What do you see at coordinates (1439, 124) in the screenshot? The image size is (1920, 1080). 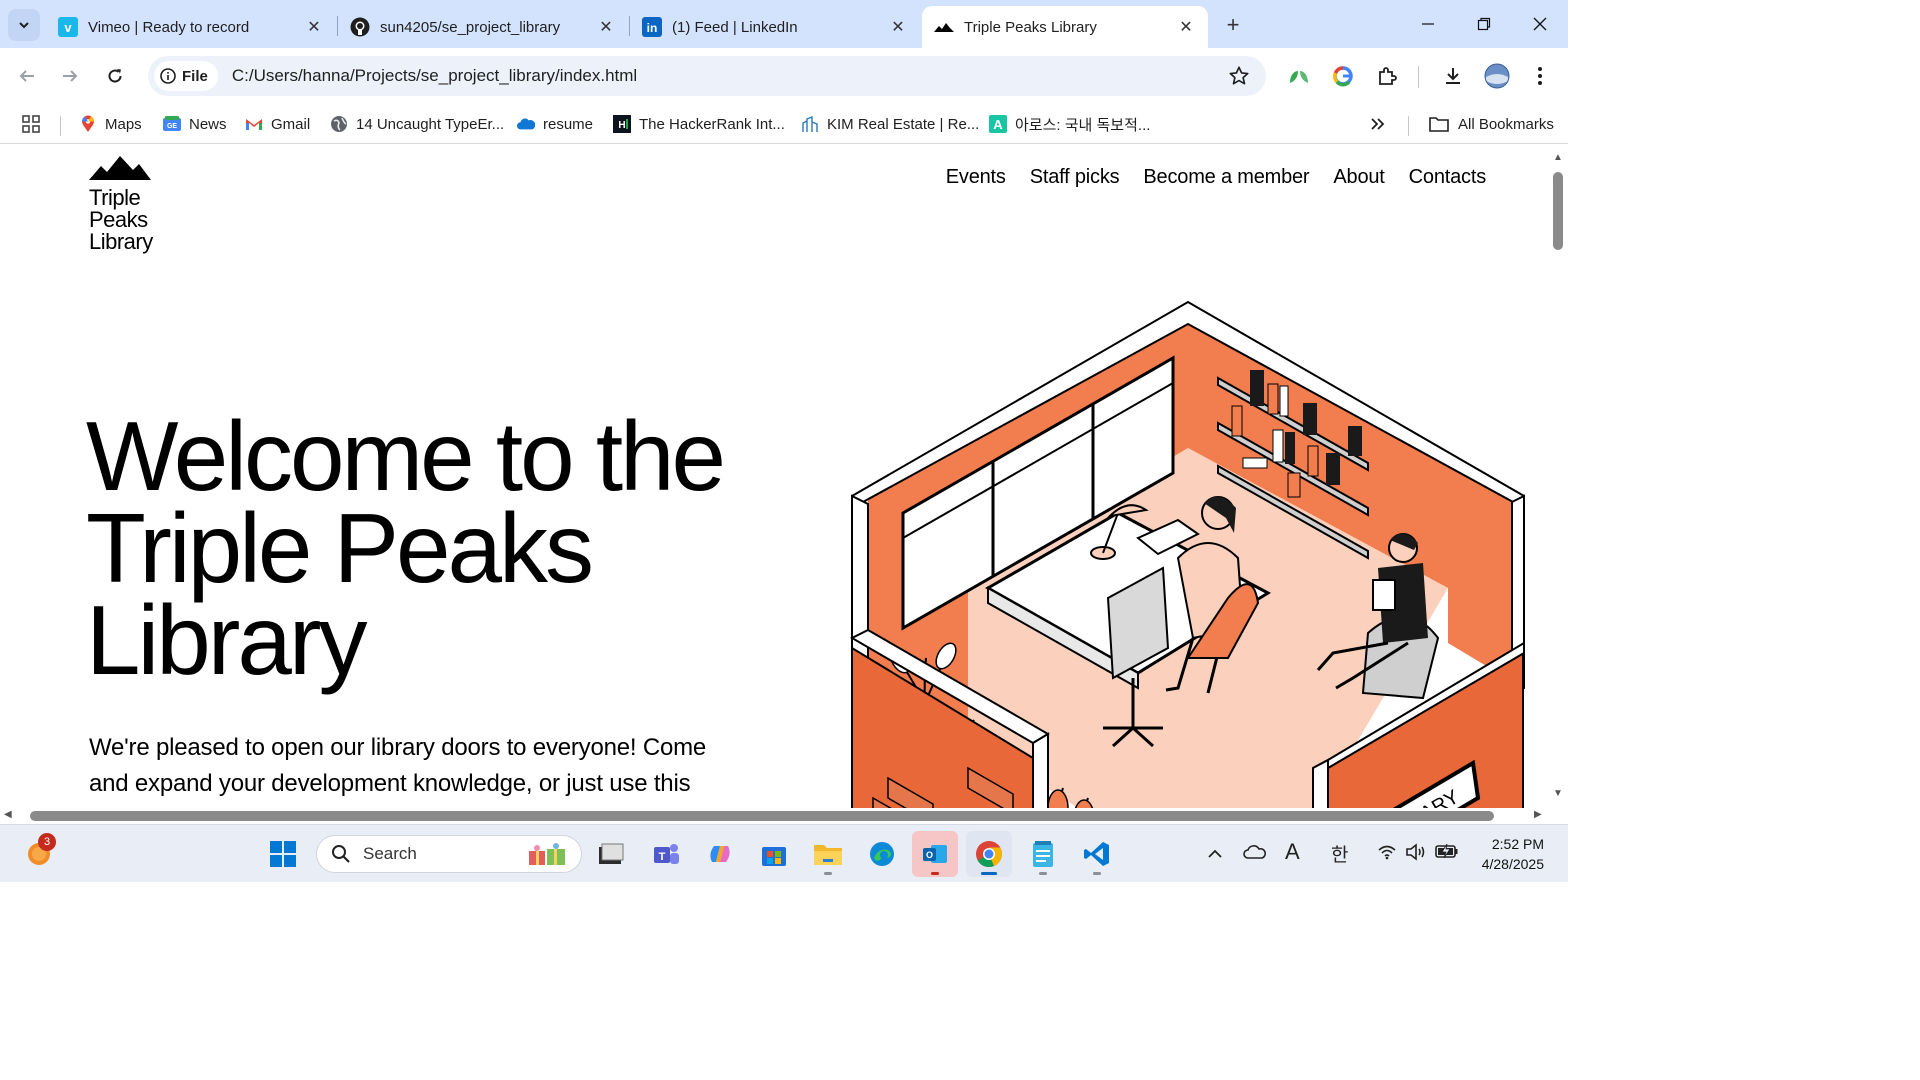 I see `folder-icon` at bounding box center [1439, 124].